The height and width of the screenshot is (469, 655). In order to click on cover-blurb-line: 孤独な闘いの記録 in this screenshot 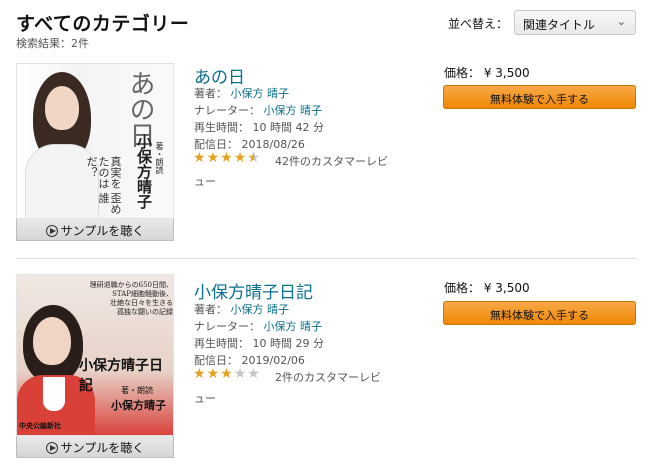, I will do `click(145, 312)`.